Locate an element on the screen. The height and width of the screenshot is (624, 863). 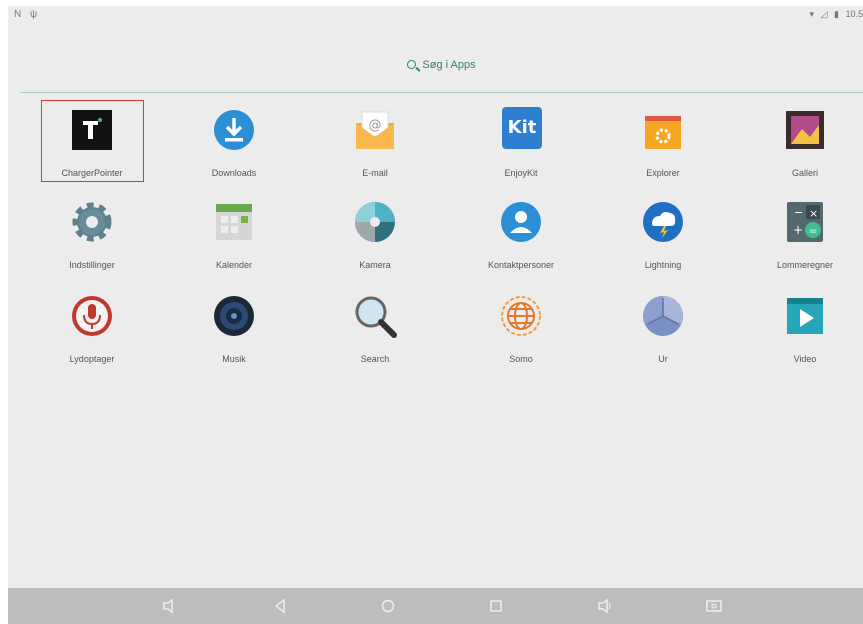
app-label: Galleri is located at coordinates (804, 173).